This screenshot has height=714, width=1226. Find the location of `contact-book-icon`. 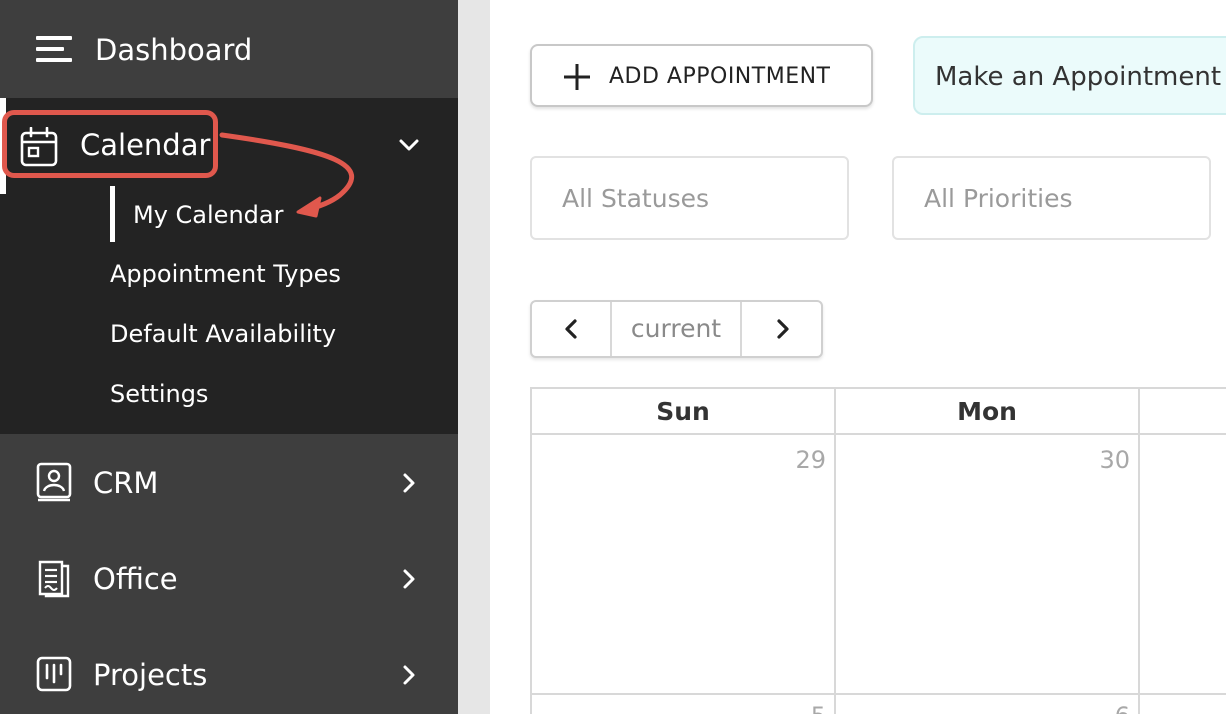

contact-book-icon is located at coordinates (54, 482).